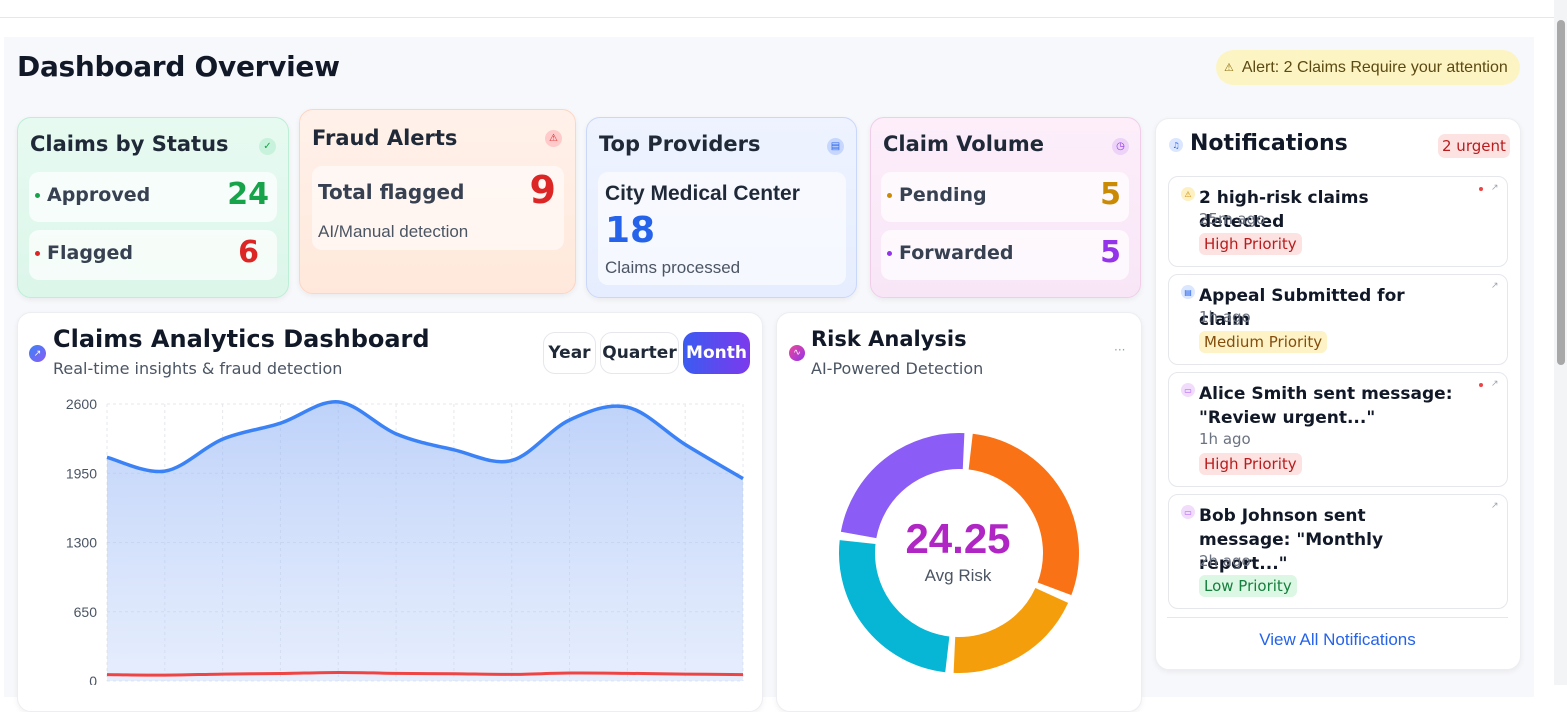 The width and height of the screenshot is (1567, 712). Describe the element at coordinates (702, 193) in the screenshot. I see `provider-name: City Medical Center` at that location.